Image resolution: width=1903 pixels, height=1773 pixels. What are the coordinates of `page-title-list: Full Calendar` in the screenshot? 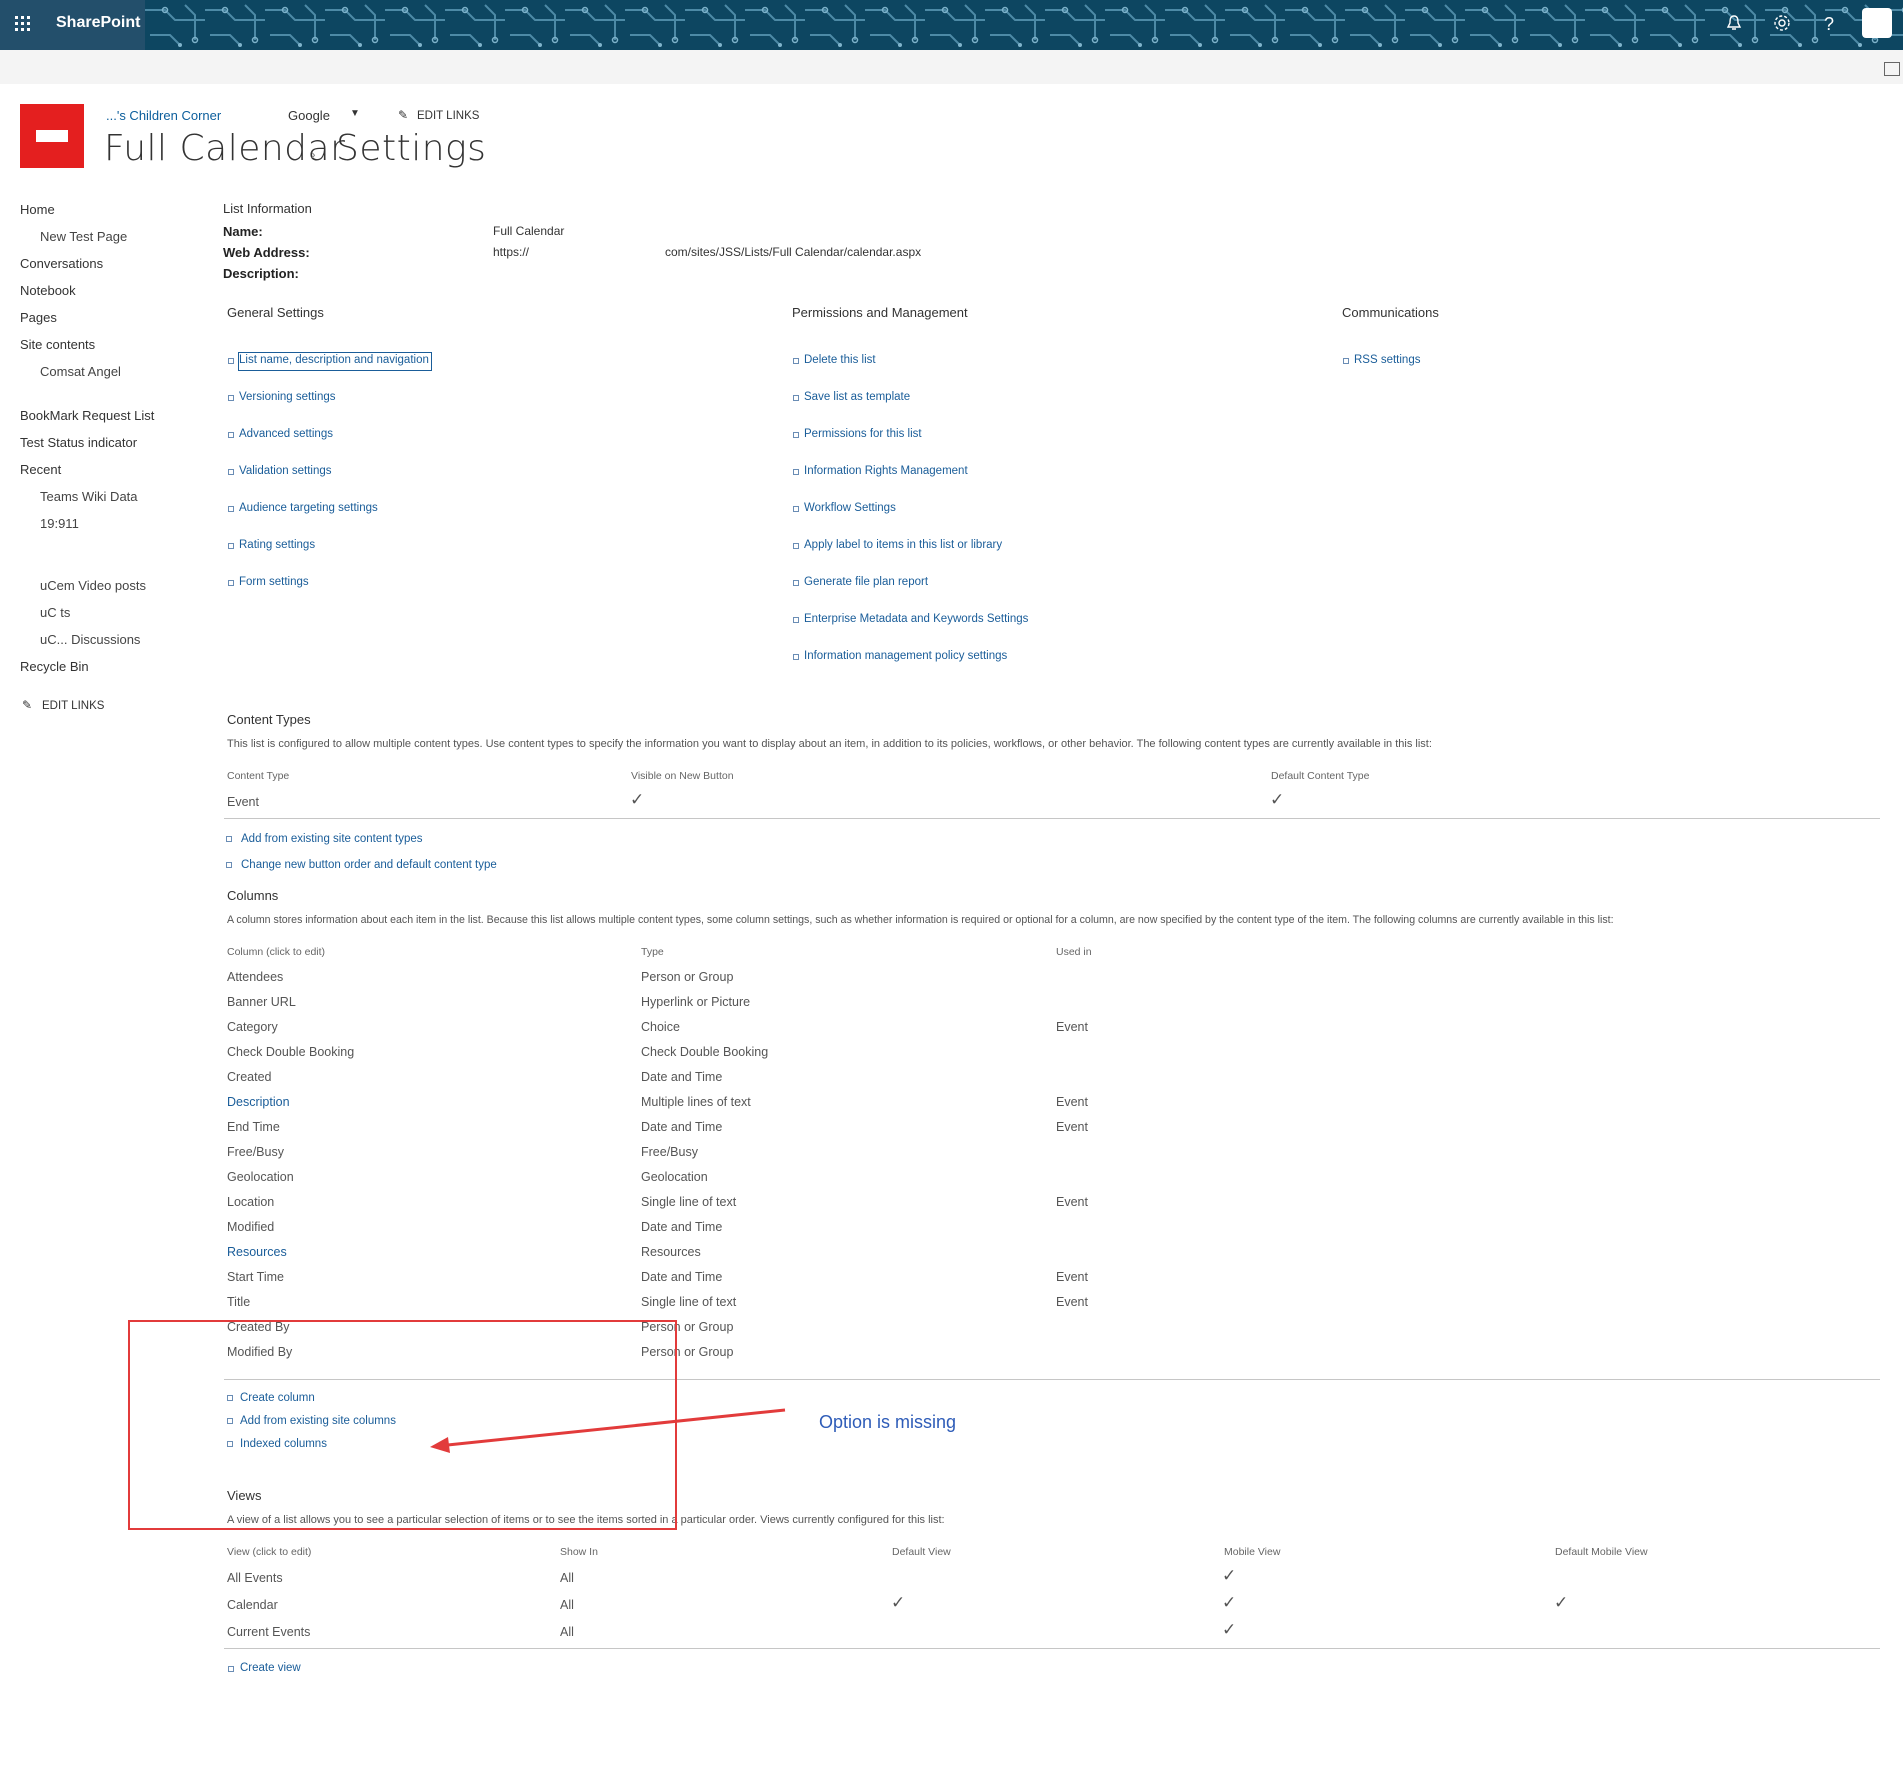 It's located at (224, 148).